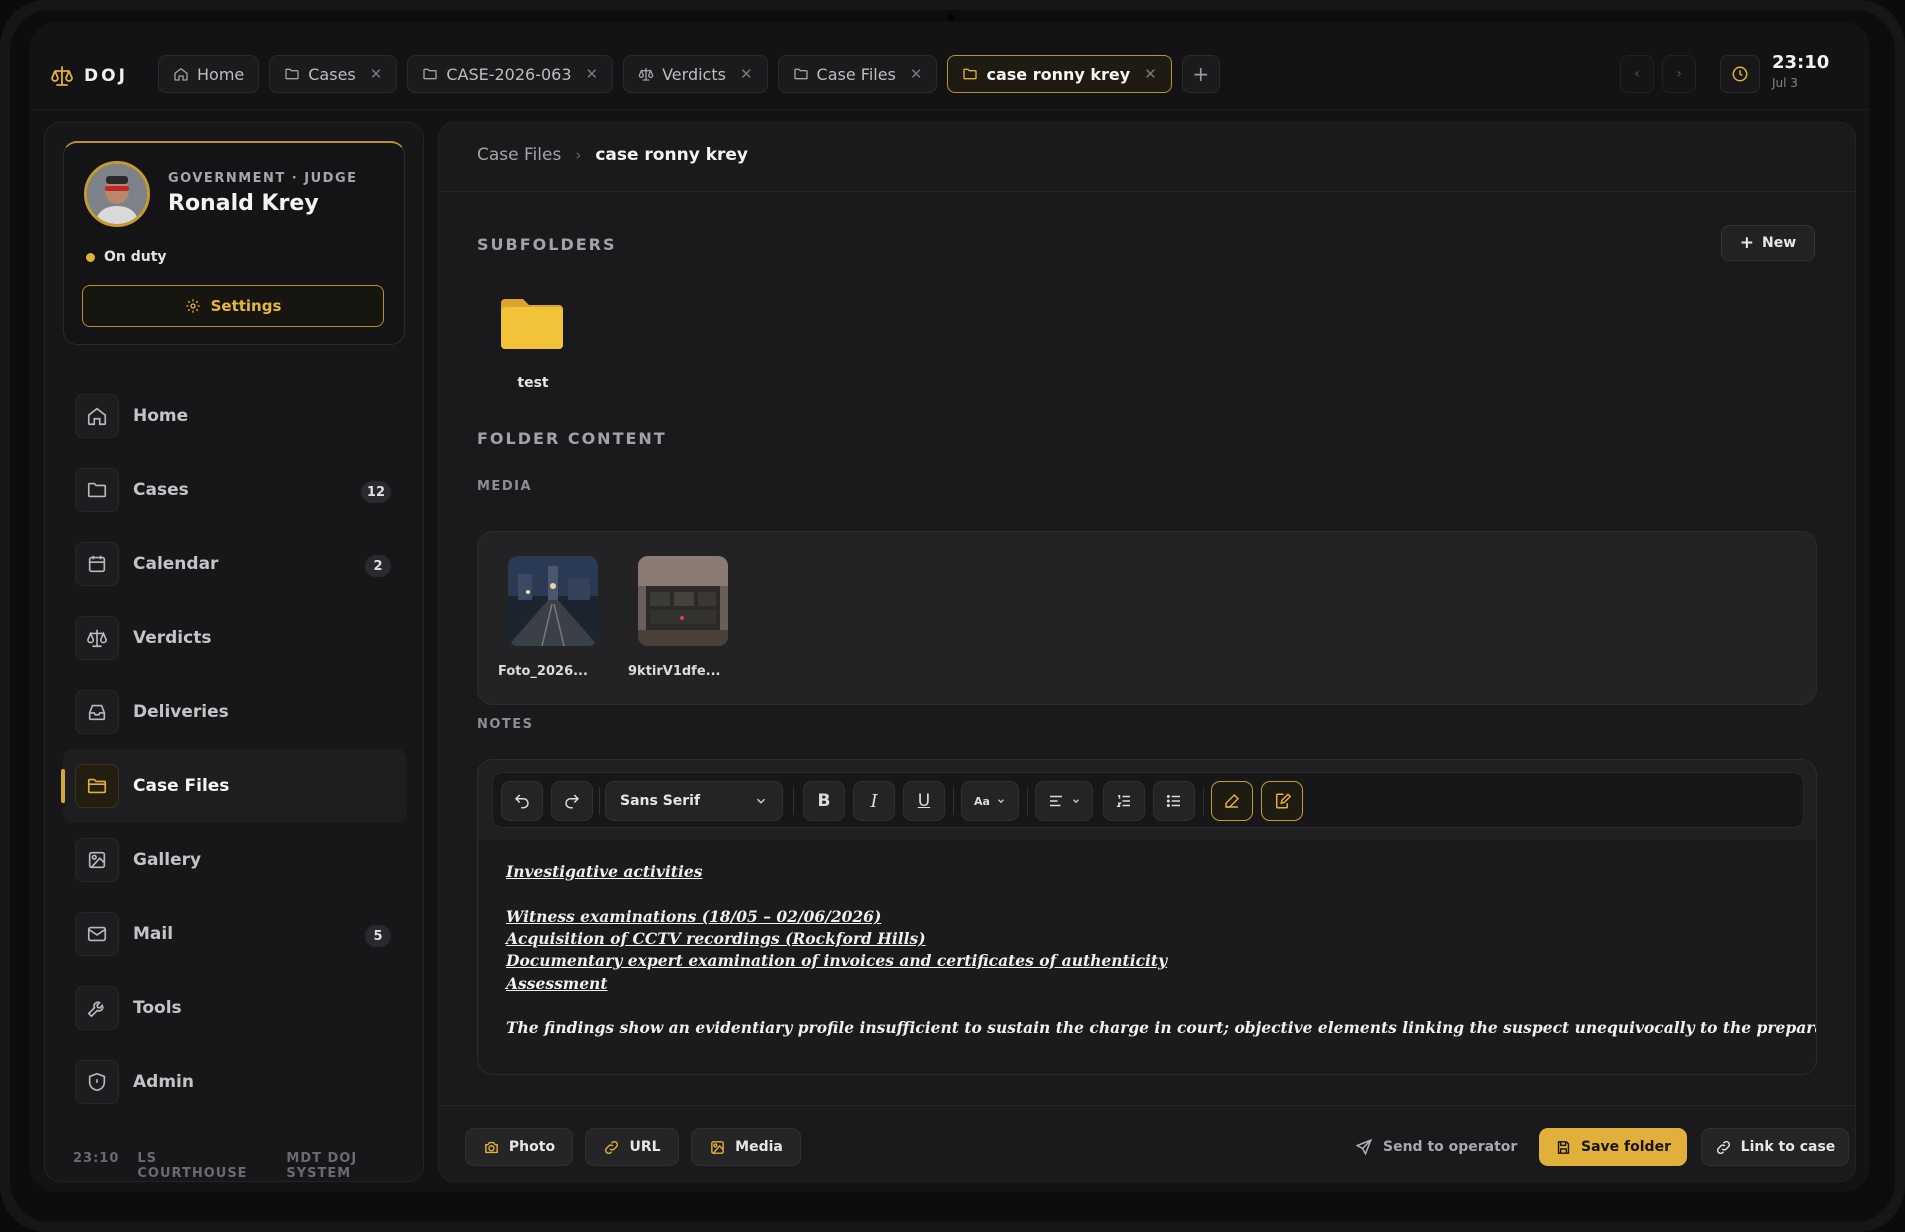 The image size is (1905, 1232). Describe the element at coordinates (1626, 1147) in the screenshot. I see `save-label: Save folder` at that location.